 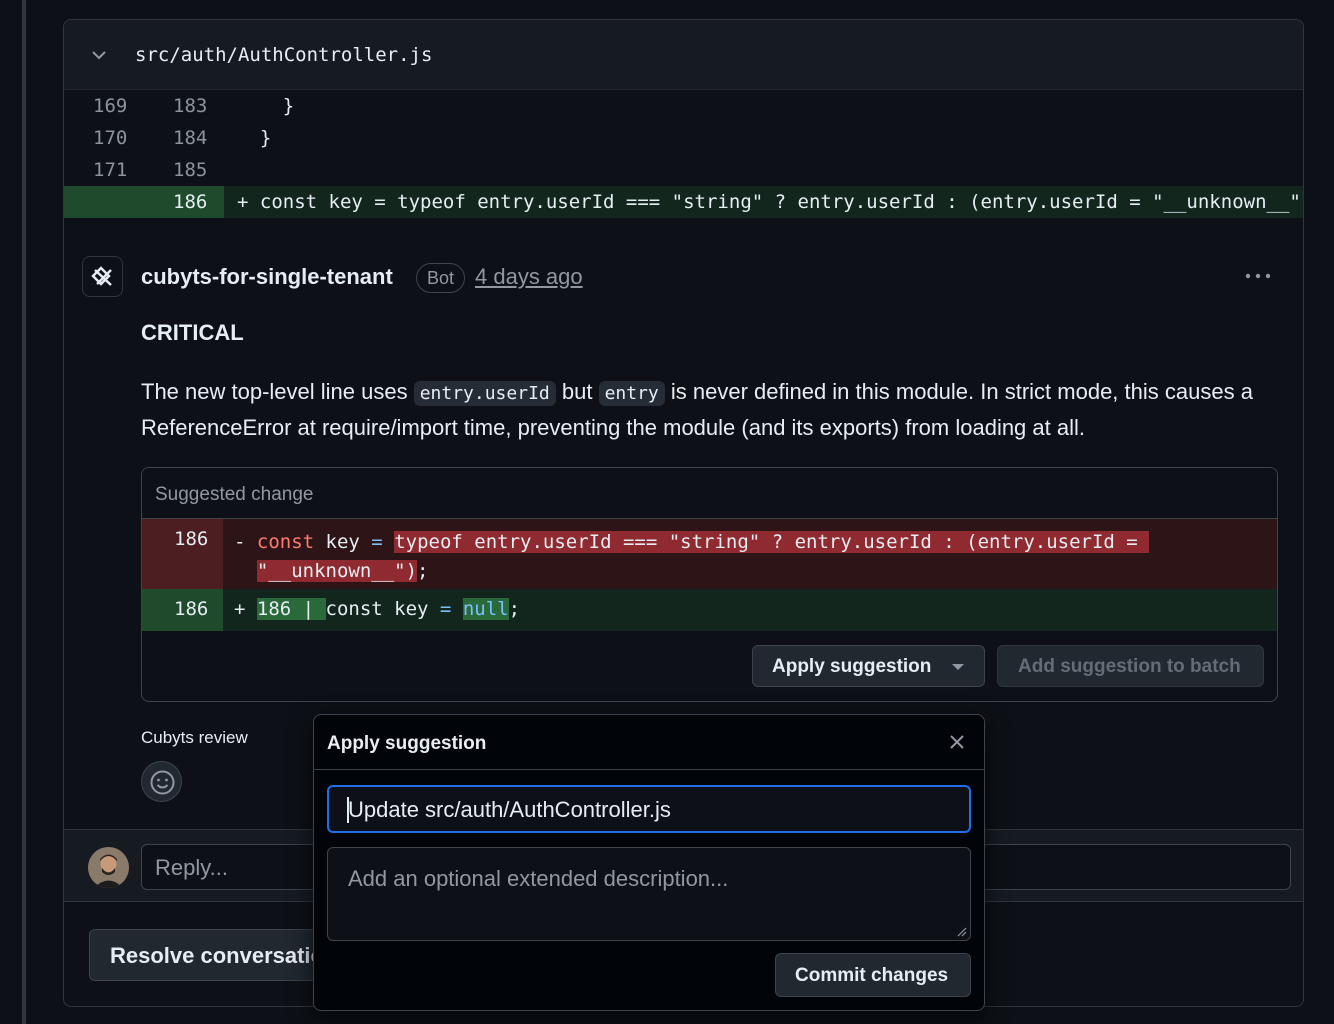 I want to click on code-token: key, so click(x=343, y=542).